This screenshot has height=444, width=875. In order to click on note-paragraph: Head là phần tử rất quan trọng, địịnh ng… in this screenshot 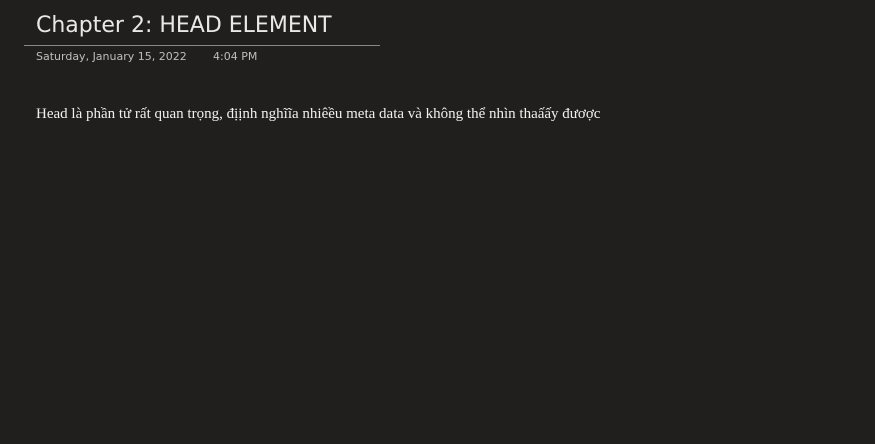, I will do `click(436, 114)`.